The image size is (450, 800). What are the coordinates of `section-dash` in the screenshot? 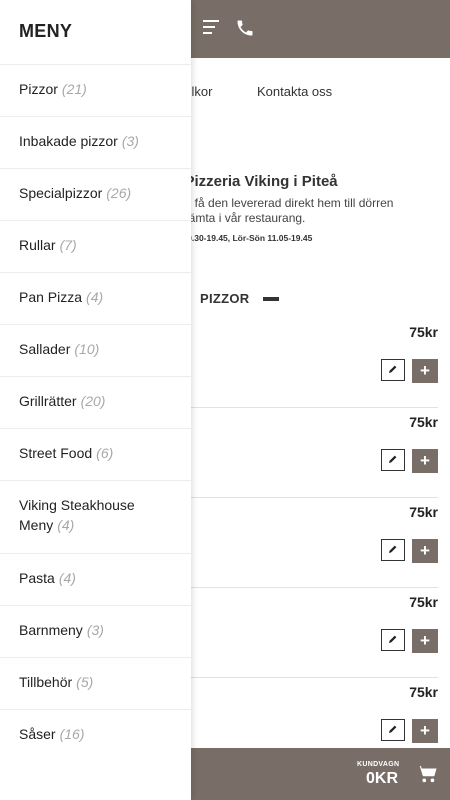 It's located at (271, 299).